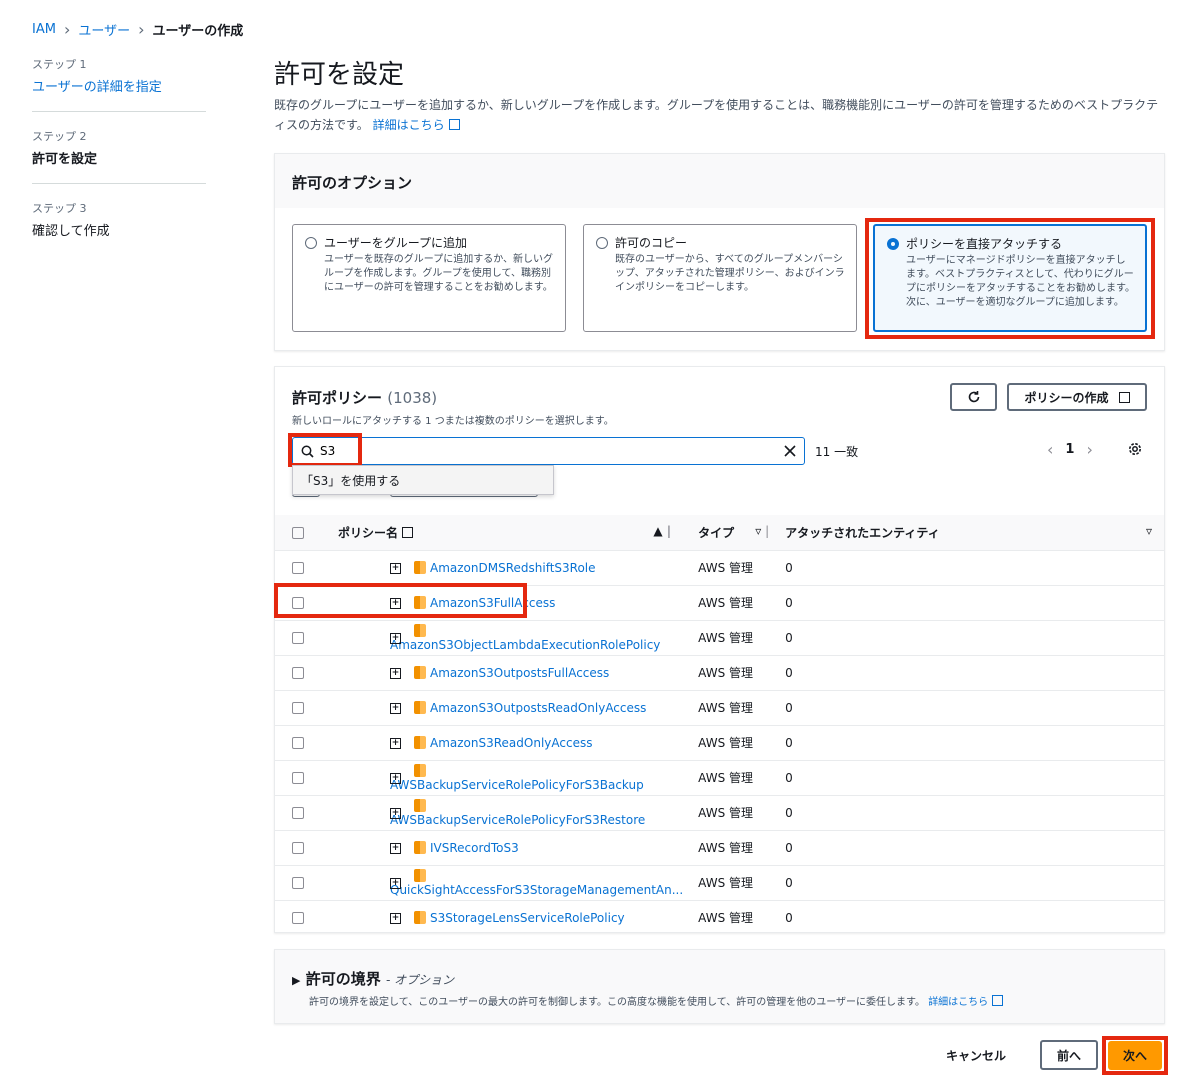  What do you see at coordinates (59, 64) in the screenshot?
I see `step-label: ステップ 1` at bounding box center [59, 64].